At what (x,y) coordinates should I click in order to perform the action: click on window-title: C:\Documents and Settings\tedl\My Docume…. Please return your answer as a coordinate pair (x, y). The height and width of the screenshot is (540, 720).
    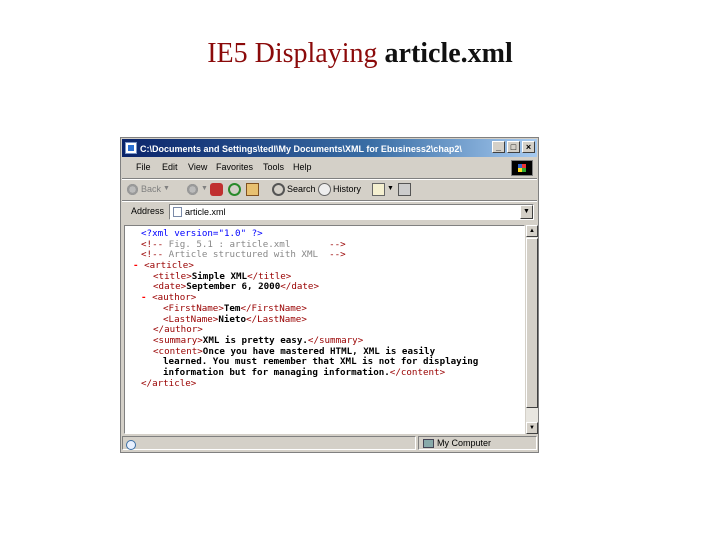
    Looking at the image, I should click on (301, 148).